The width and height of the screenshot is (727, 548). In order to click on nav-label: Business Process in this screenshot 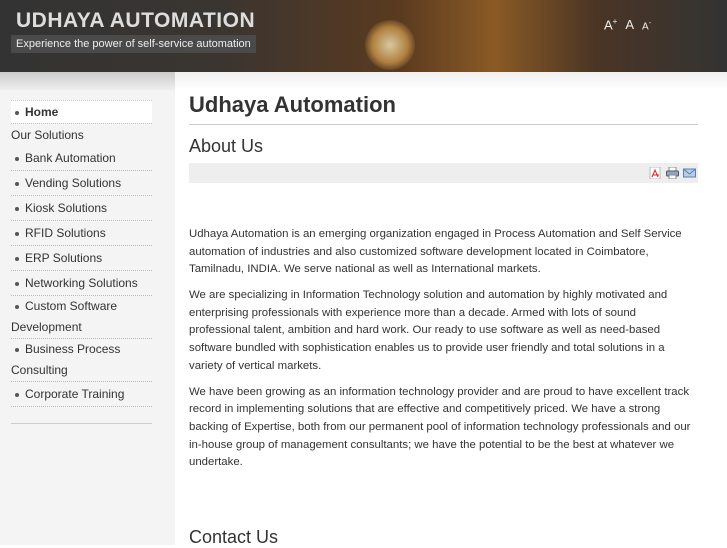, I will do `click(73, 349)`.